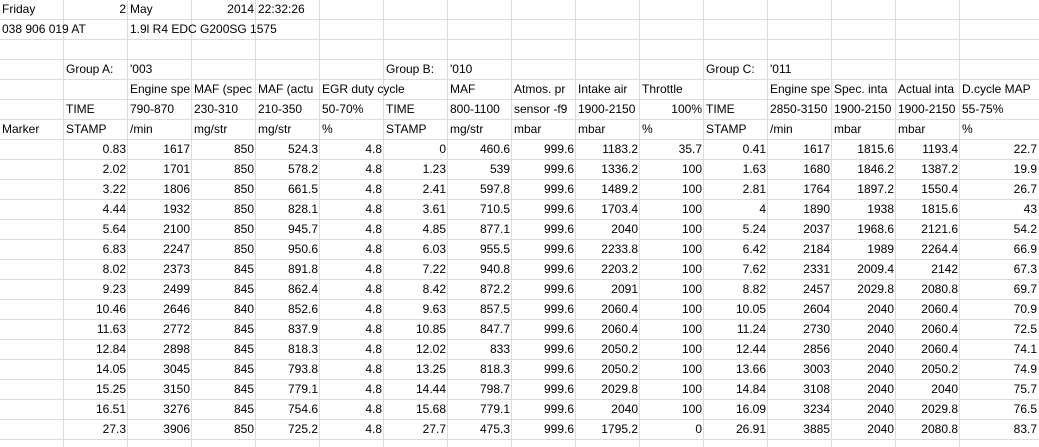 The image size is (1039, 447). Describe the element at coordinates (999, 209) in the screenshot. I see `data-cell: 43` at that location.